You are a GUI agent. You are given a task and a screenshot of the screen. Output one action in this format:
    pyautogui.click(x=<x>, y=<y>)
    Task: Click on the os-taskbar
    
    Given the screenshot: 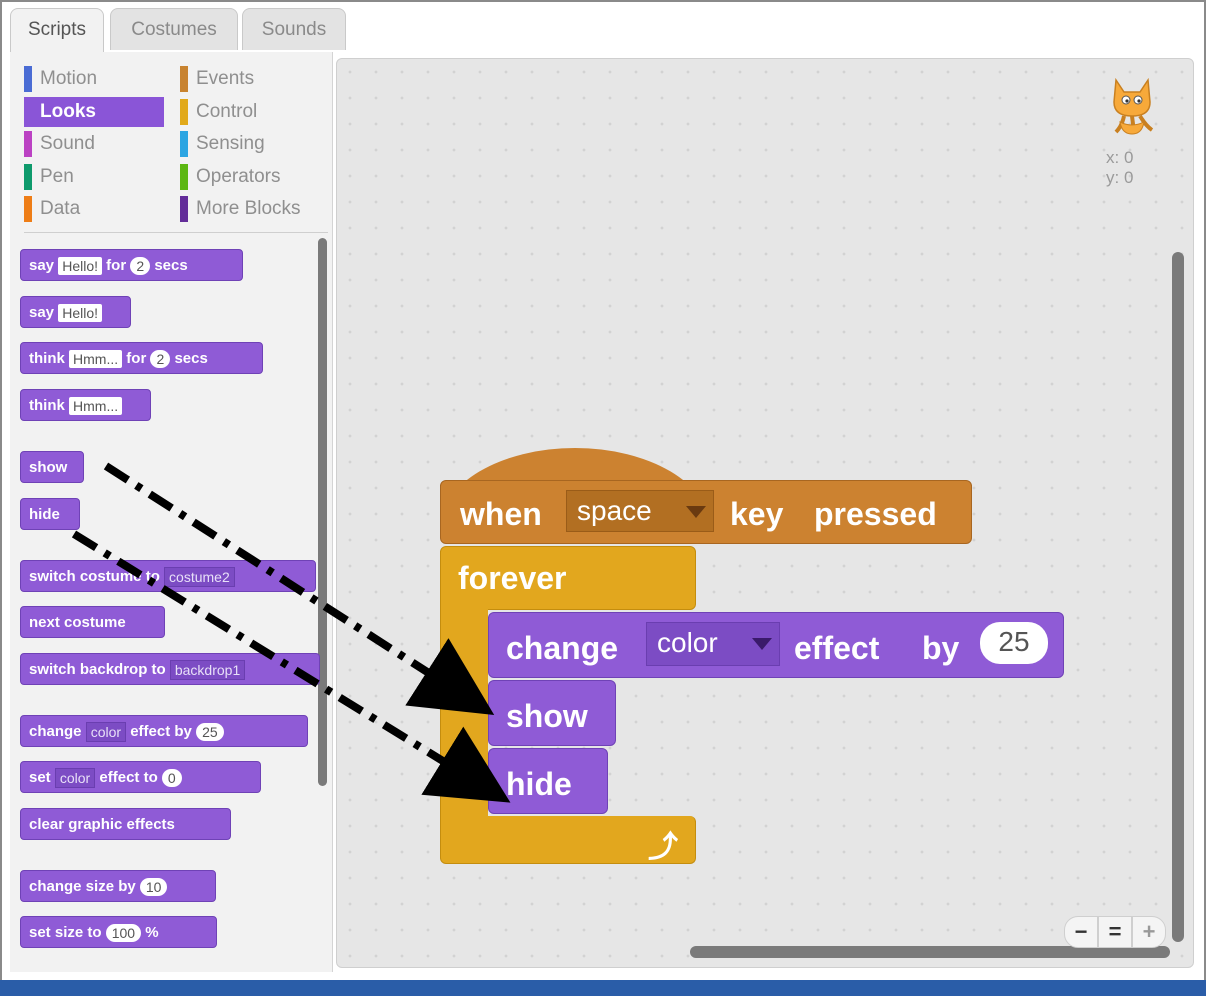 What is the action you would take?
    pyautogui.click(x=603, y=988)
    